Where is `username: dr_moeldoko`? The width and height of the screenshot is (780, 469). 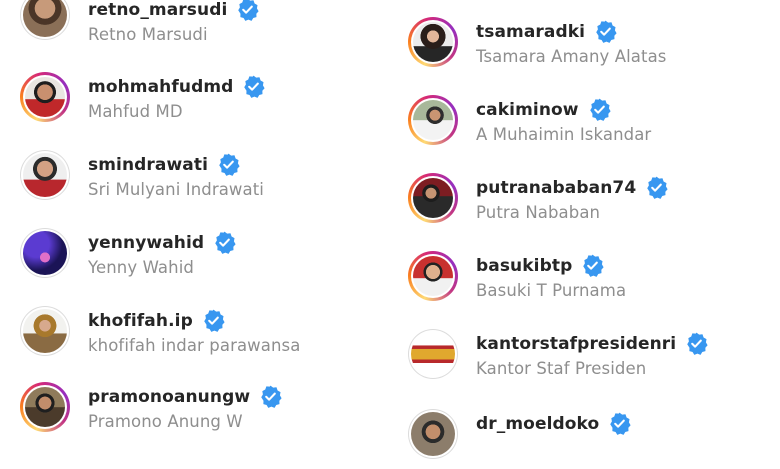
username: dr_moeldoko is located at coordinates (537, 424).